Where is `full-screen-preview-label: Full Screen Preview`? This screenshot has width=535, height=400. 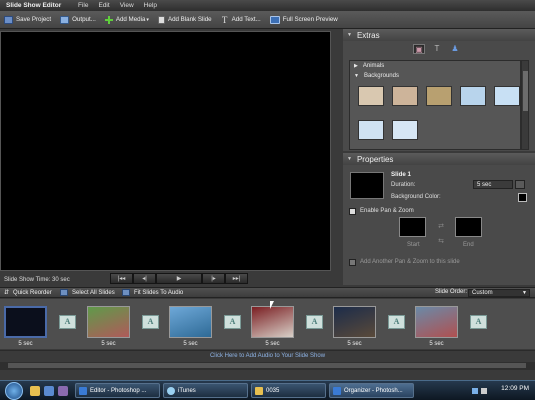
full-screen-preview-label: Full Screen Preview is located at coordinates (310, 19).